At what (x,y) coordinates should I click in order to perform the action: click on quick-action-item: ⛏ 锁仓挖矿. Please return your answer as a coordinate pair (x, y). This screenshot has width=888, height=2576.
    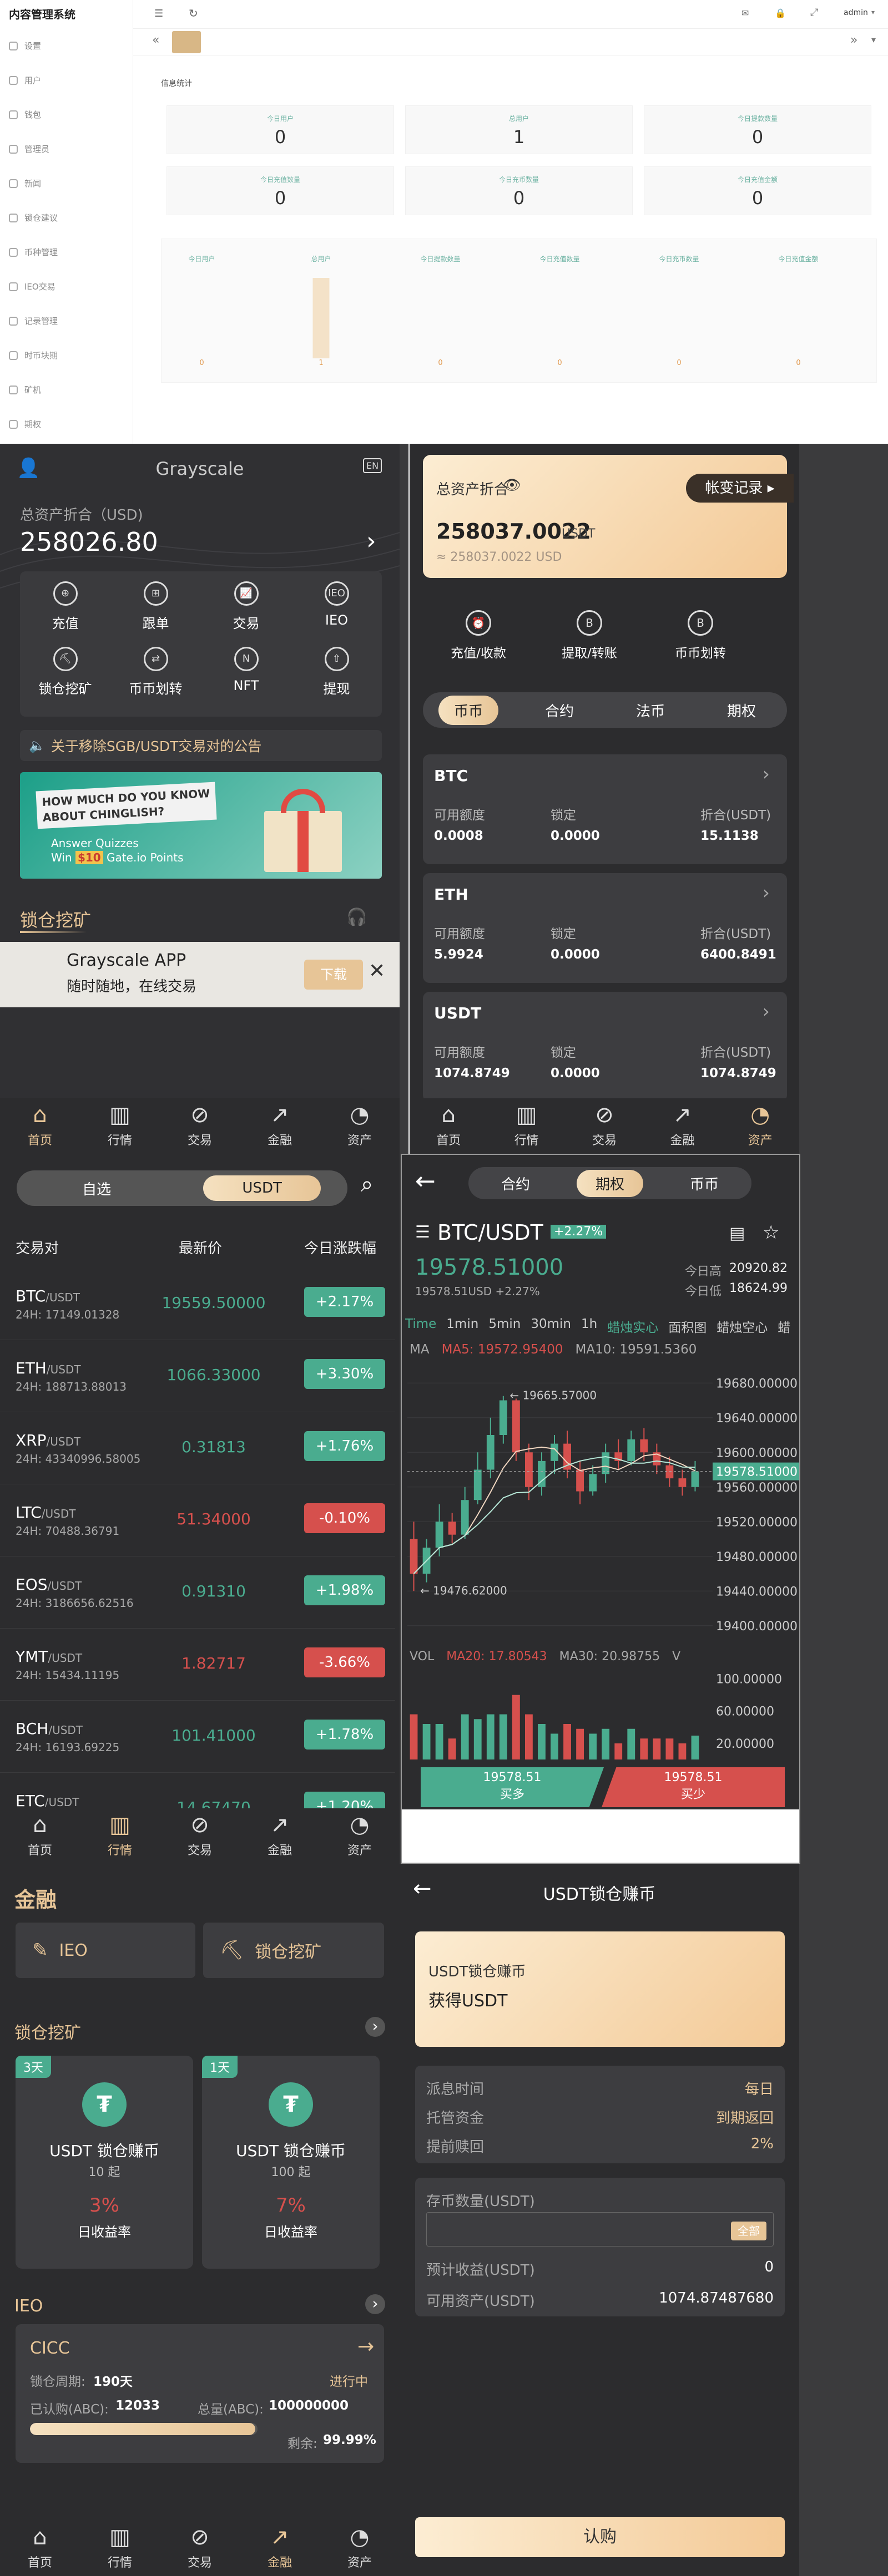
    Looking at the image, I should click on (65, 672).